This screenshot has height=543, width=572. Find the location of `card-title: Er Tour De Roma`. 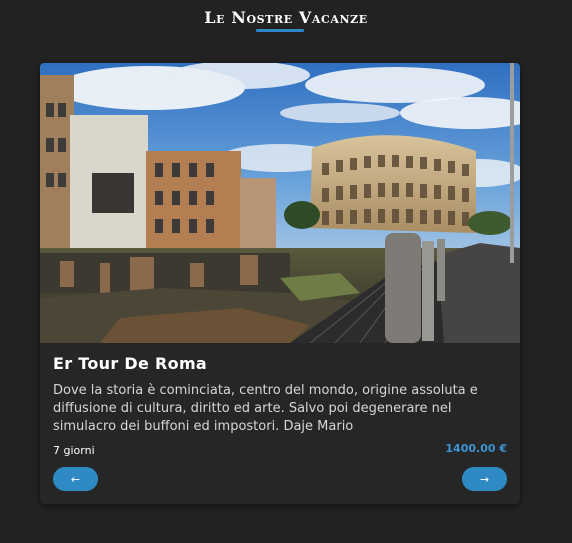

card-title: Er Tour De Roma is located at coordinates (130, 363).